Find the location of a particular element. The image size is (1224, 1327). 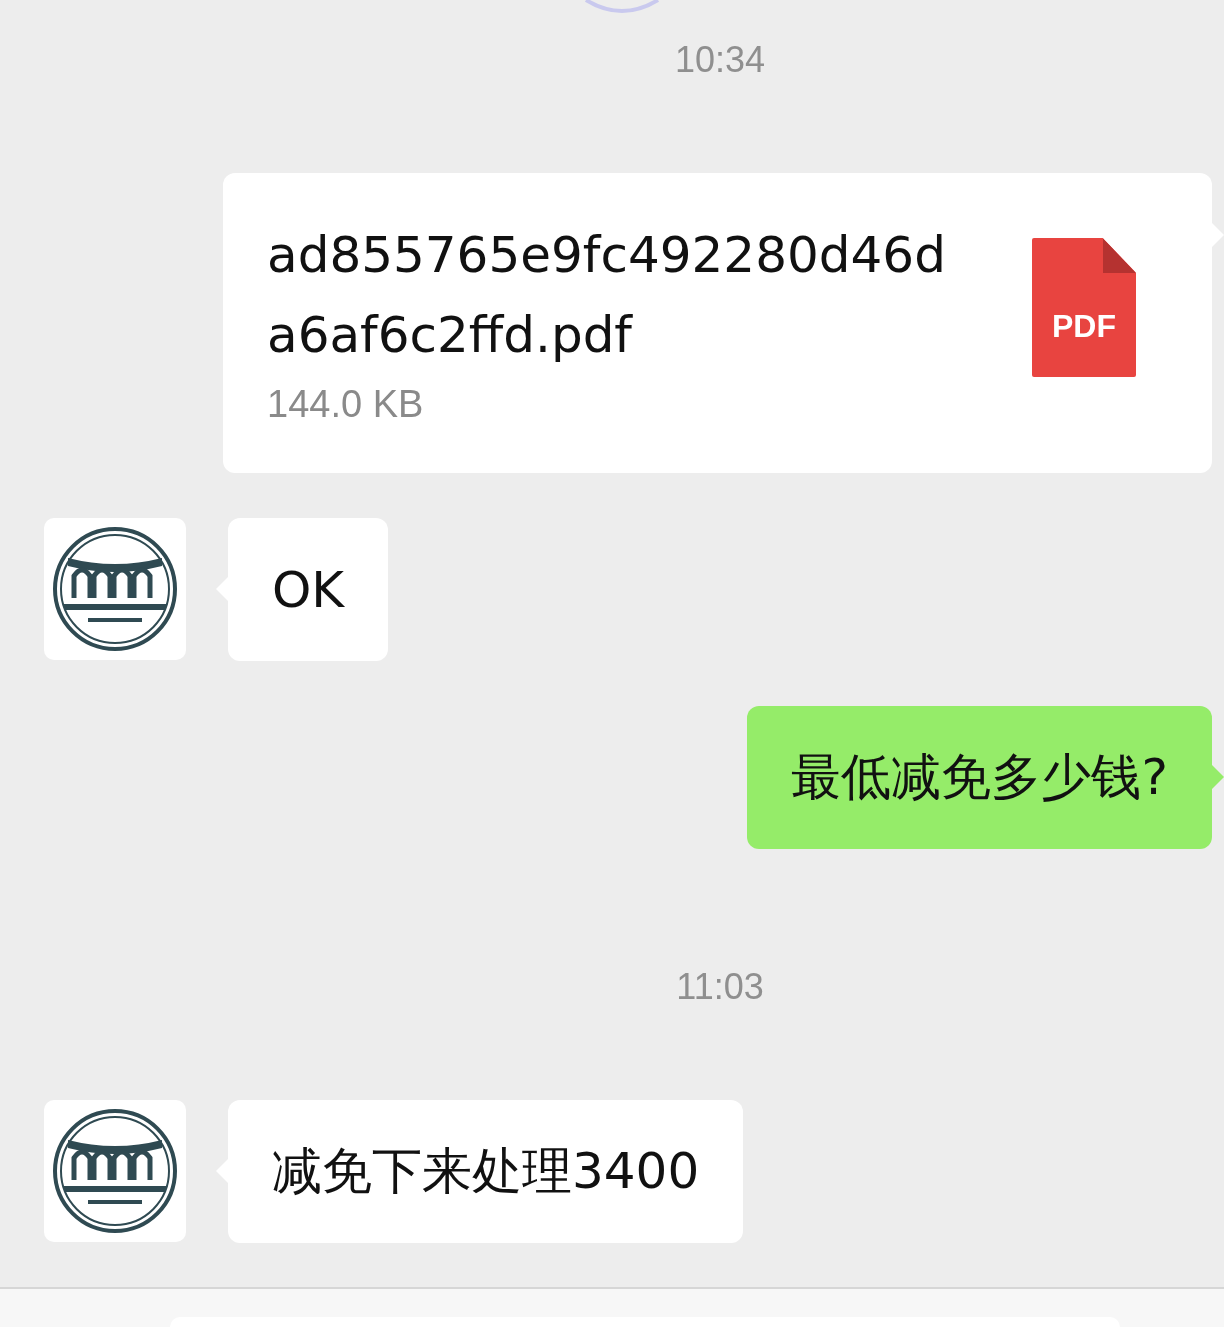

file-size: 144.0 KB is located at coordinates (346, 404).